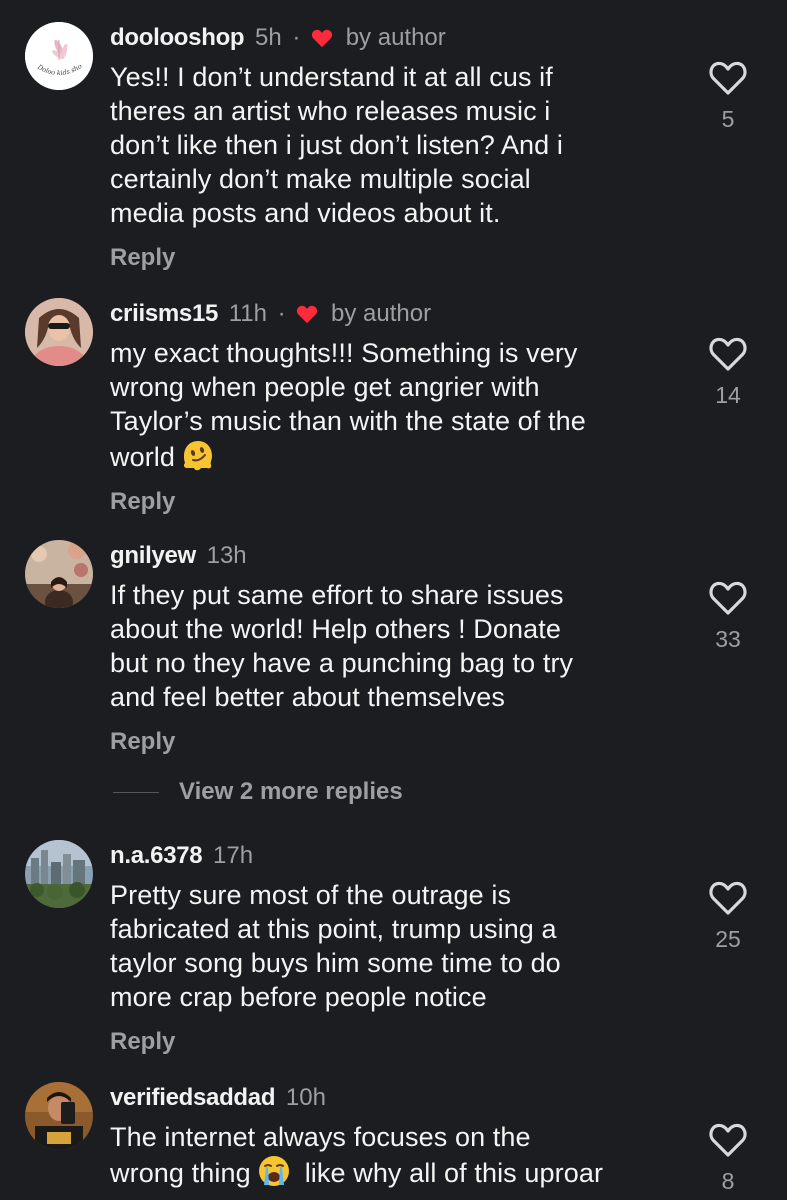 The height and width of the screenshot is (1200, 787). I want to click on comment-text-line: about the world! Help others ! Donate, so click(335, 629).